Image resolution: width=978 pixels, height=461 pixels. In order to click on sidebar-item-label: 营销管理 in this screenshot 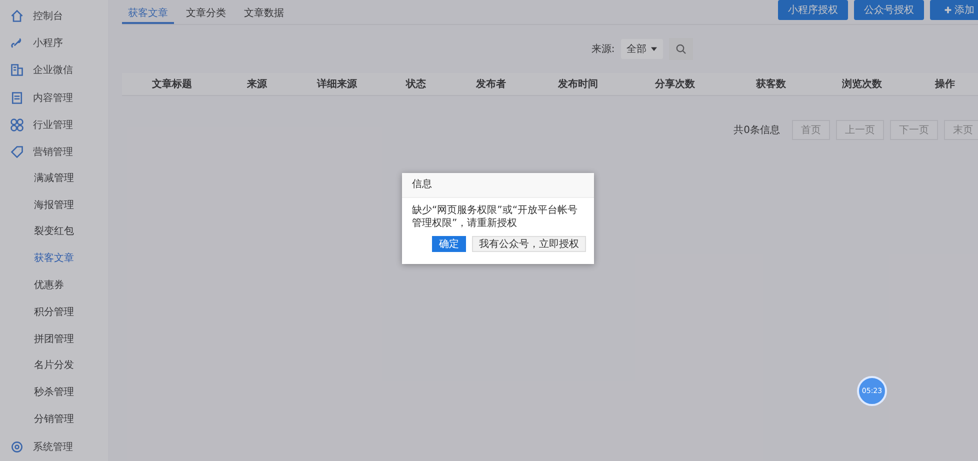, I will do `click(53, 153)`.